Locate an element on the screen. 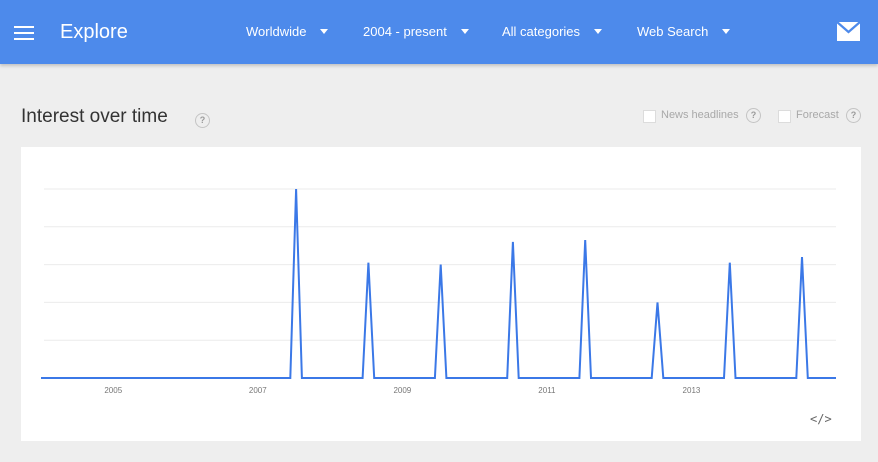 This screenshot has height=462, width=878. mail-icon is located at coordinates (848, 31).